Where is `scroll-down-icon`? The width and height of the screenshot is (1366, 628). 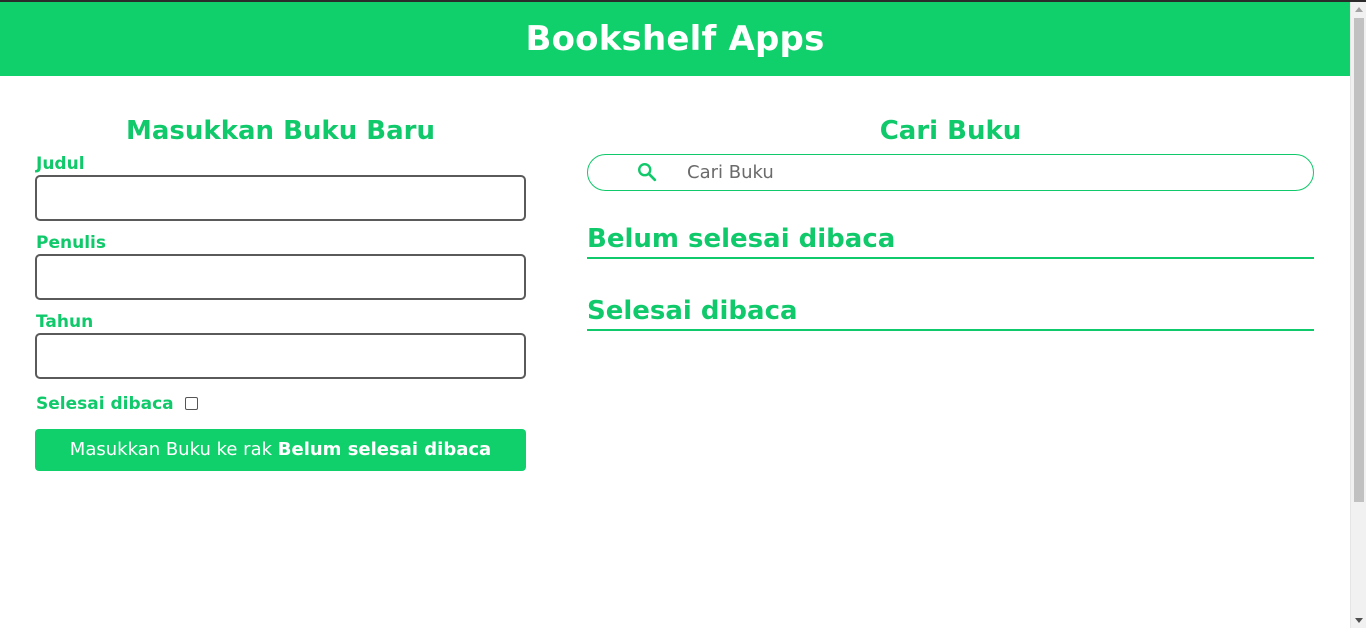 scroll-down-icon is located at coordinates (1359, 620).